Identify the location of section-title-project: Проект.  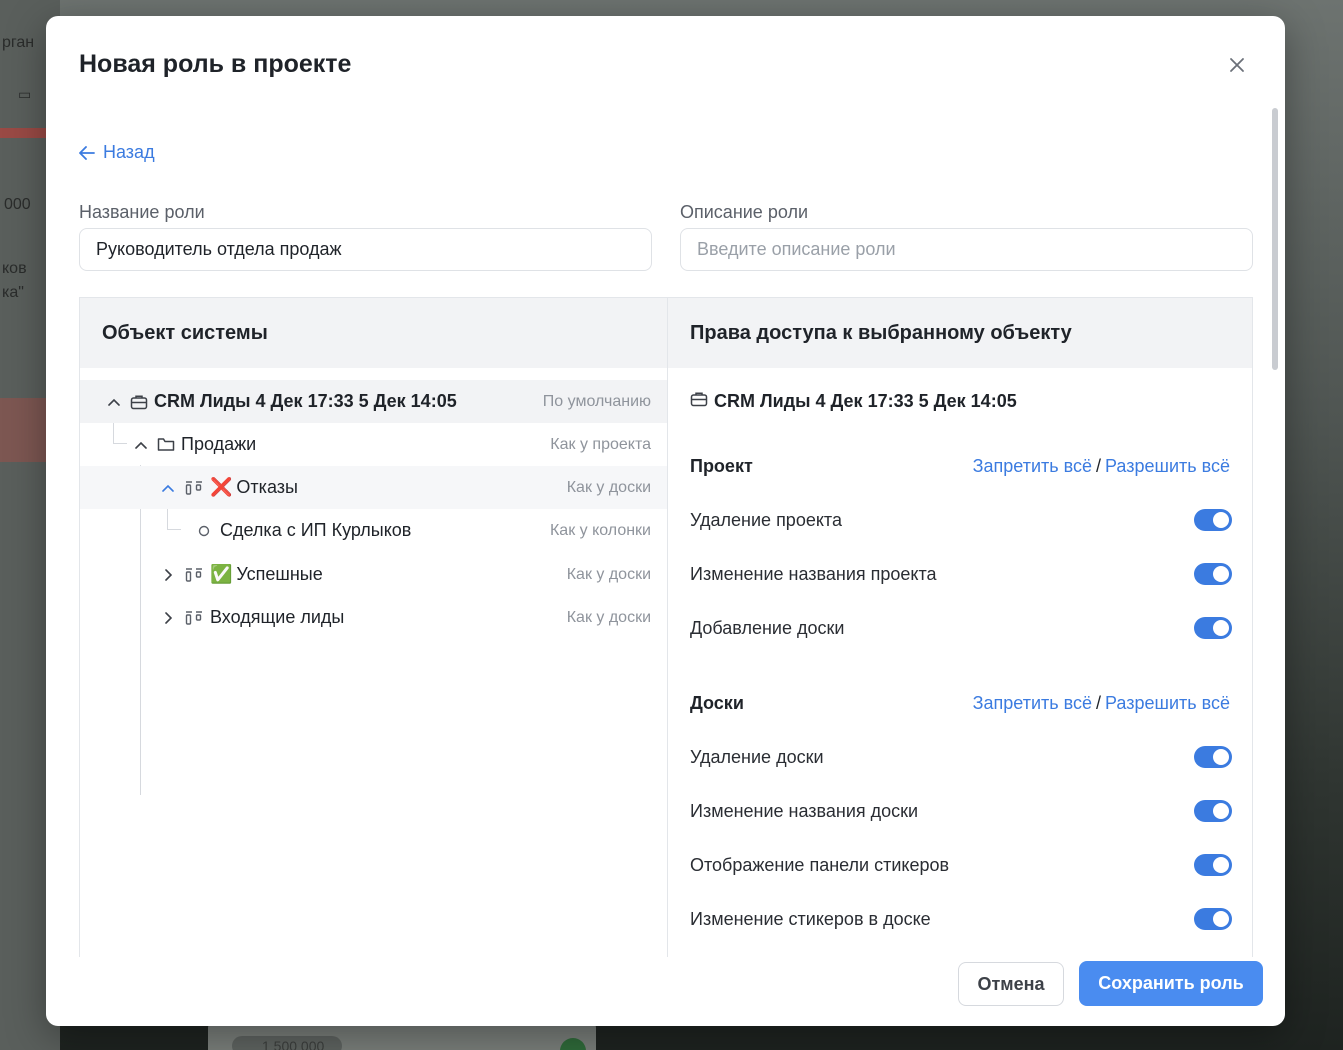
(721, 466).